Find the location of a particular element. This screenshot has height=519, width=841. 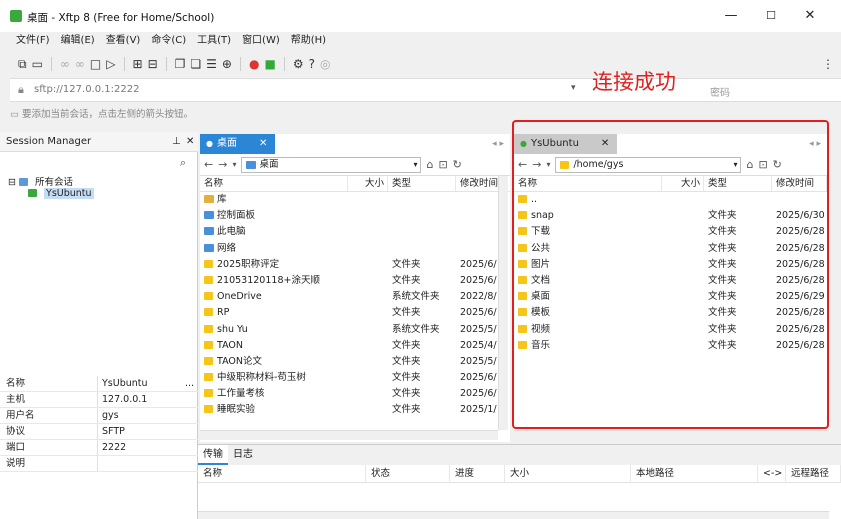

table-row: .. is located at coordinates (670, 200).